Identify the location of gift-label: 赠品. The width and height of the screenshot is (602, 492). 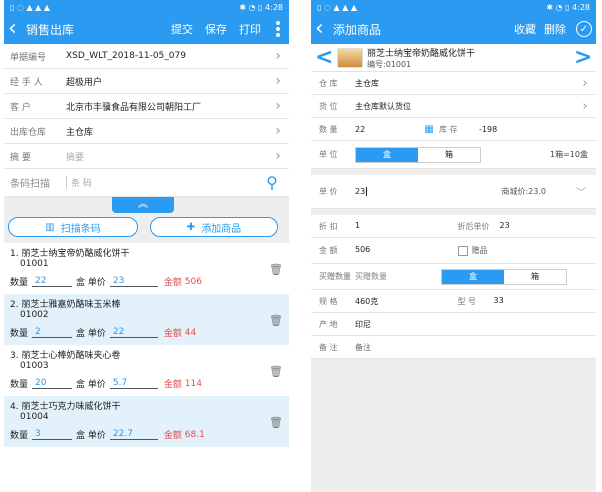
(479, 250).